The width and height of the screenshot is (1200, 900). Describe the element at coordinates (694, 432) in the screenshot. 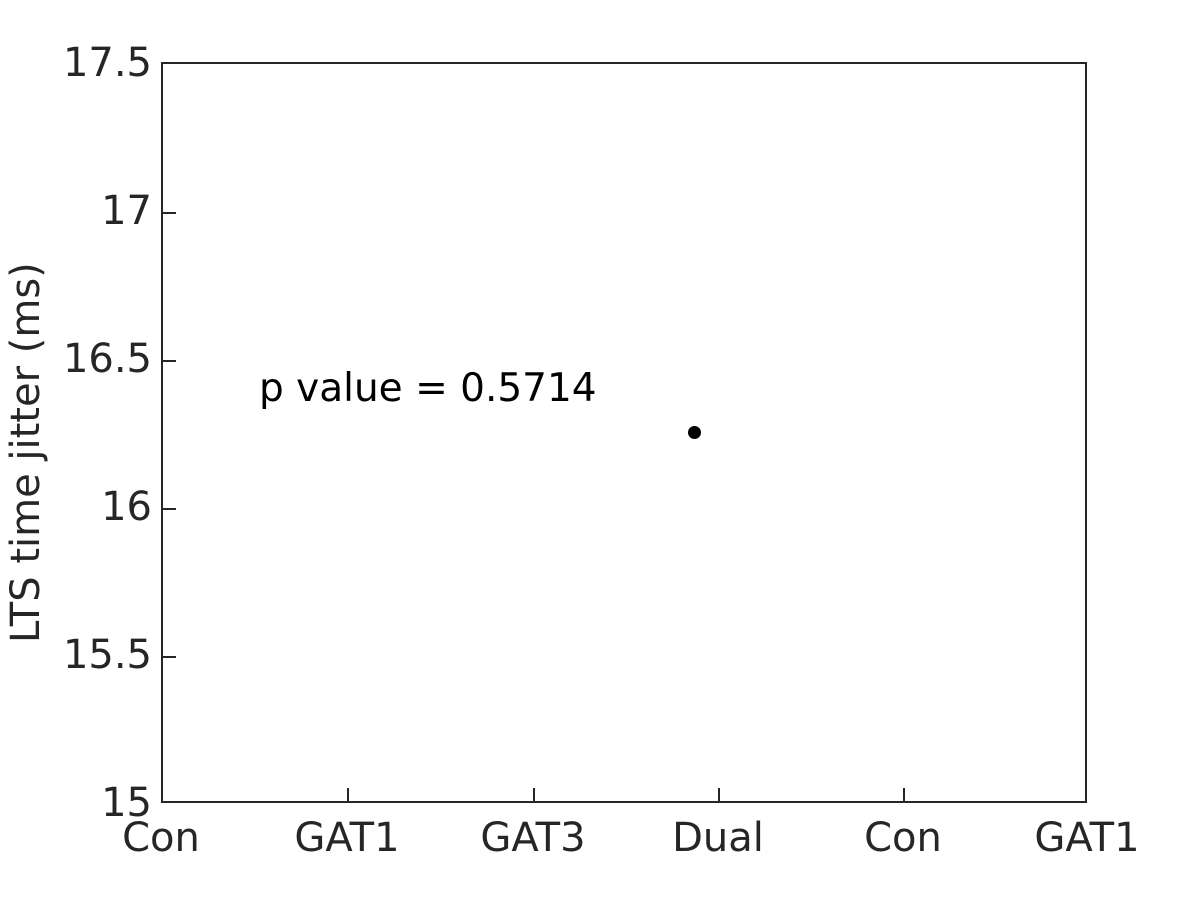

I see `data-point` at that location.